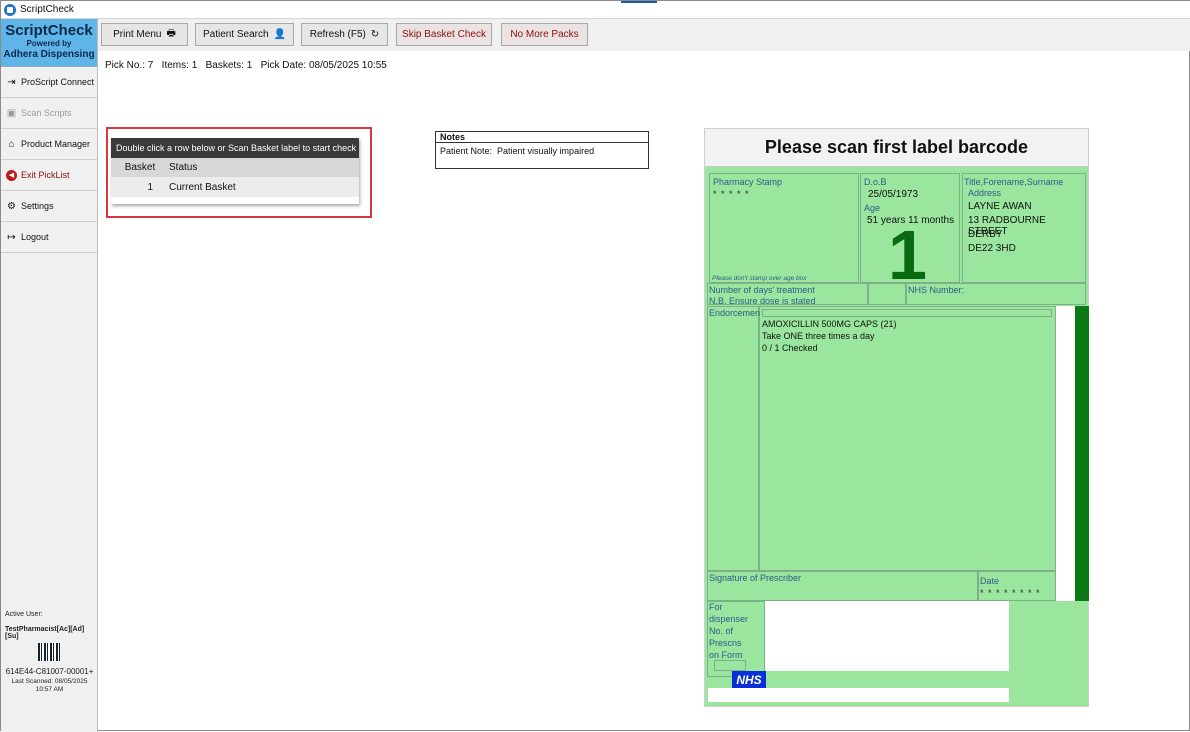  Describe the element at coordinates (731, 194) in the screenshot. I see `pharmacy-stamp-stars: * * * * *` at that location.